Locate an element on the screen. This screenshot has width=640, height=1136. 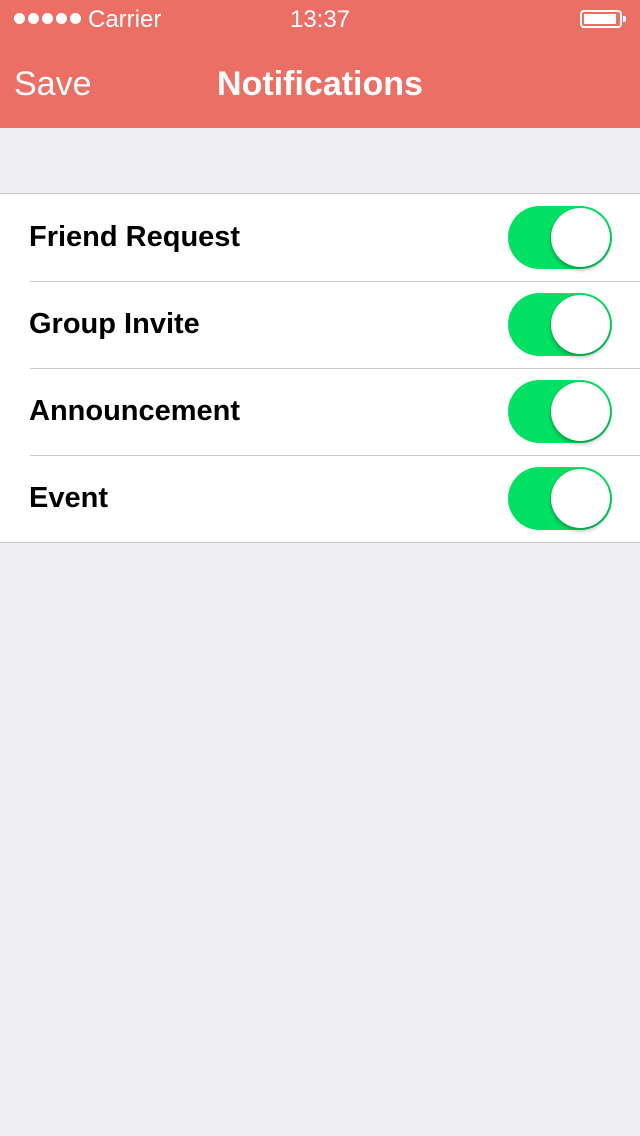
group-invite-toggle is located at coordinates (560, 324).